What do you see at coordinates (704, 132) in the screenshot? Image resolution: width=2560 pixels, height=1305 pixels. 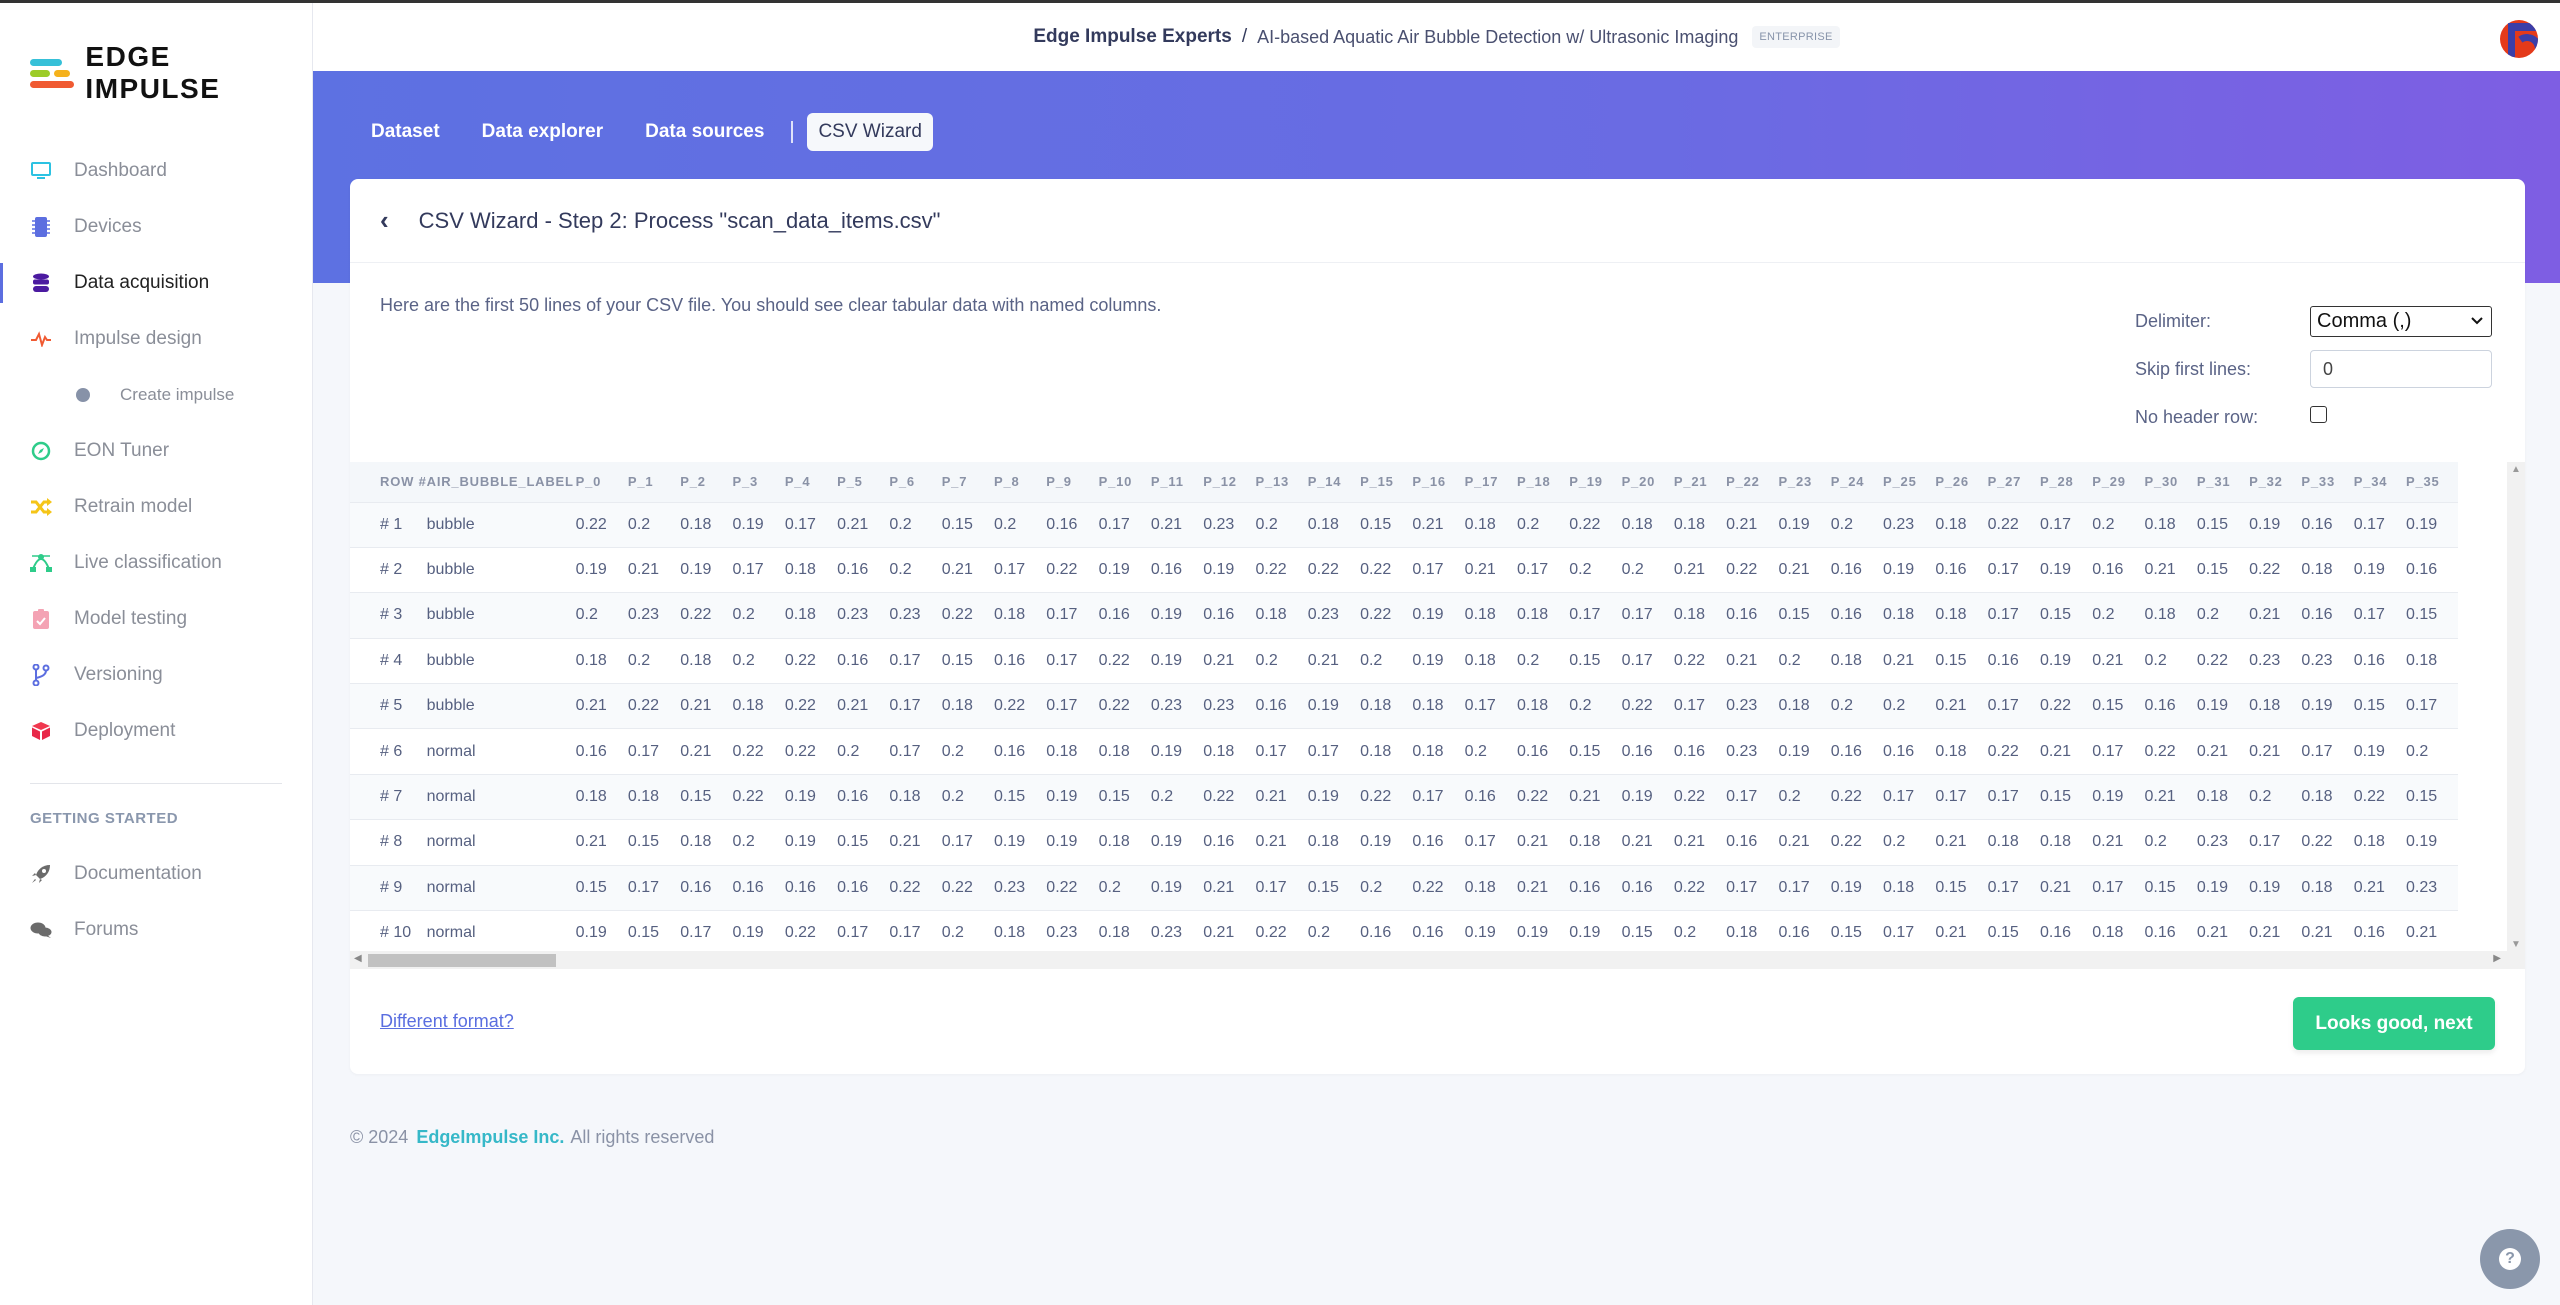 I see `tab-data-sources: Data sources` at bounding box center [704, 132].